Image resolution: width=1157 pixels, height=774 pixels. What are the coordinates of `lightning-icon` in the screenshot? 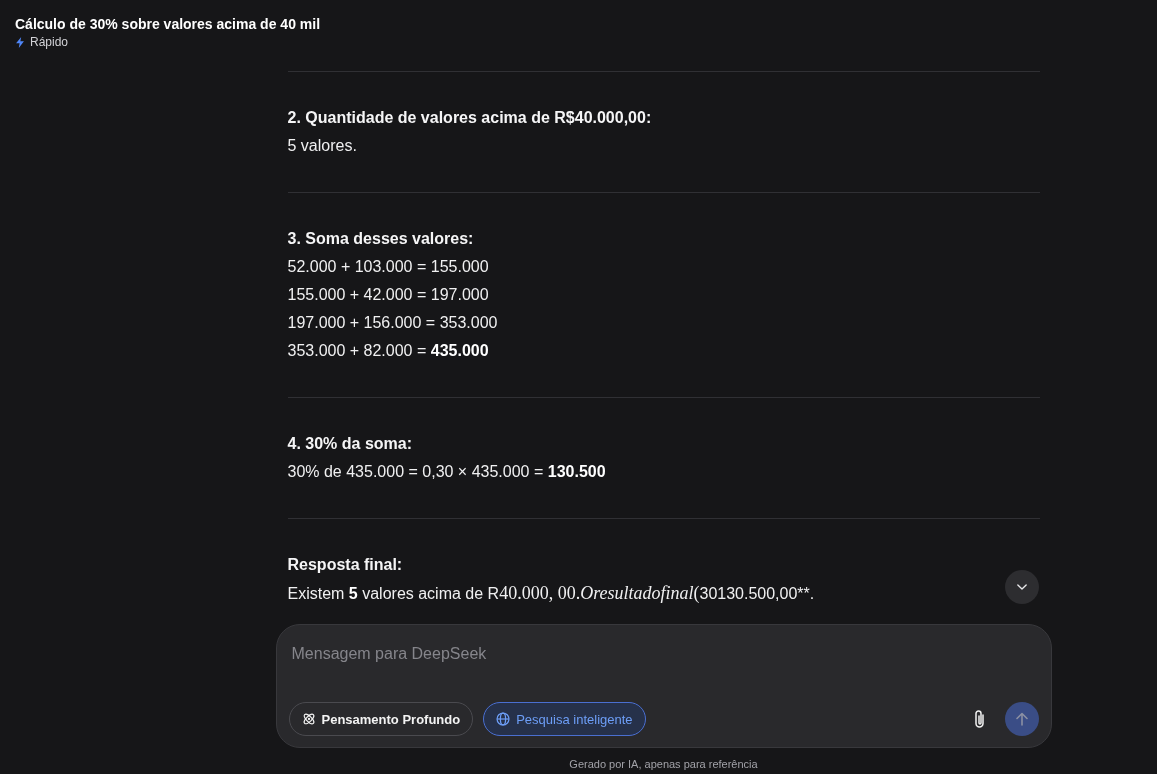 It's located at (20, 42).